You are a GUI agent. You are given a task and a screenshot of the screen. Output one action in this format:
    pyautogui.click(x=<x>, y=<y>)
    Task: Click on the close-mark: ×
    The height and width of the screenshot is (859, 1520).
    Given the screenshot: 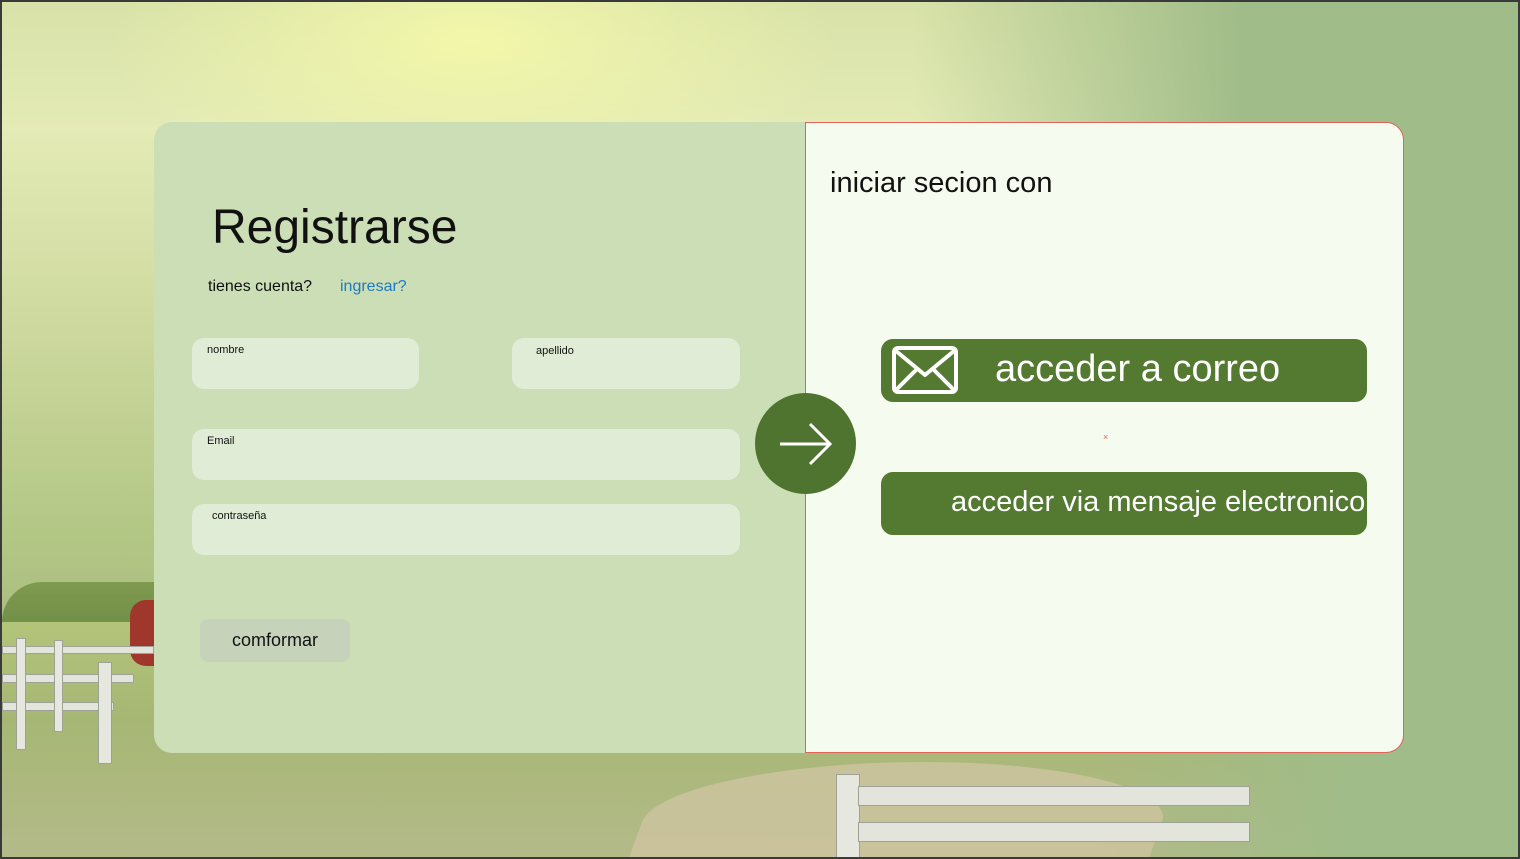 What is the action you would take?
    pyautogui.click(x=1106, y=437)
    